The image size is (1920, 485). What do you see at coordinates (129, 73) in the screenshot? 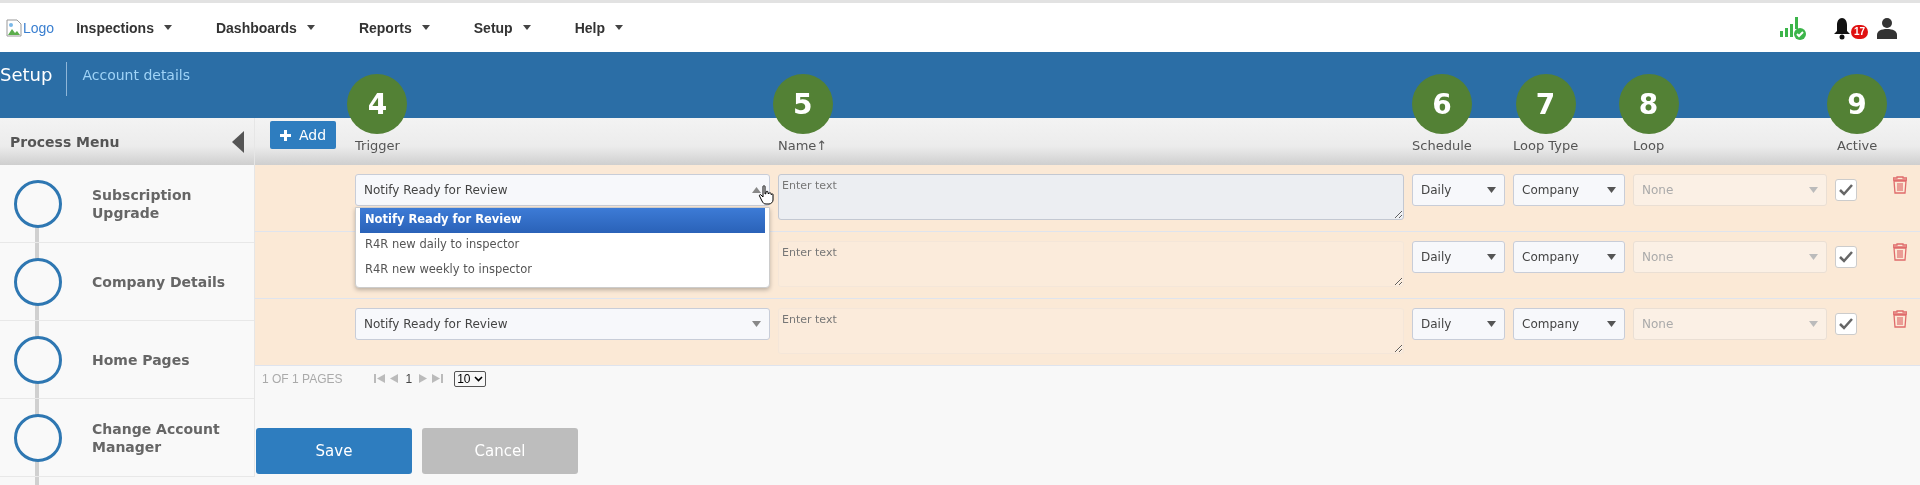
I see `breadcrumb-link: Account details` at bounding box center [129, 73].